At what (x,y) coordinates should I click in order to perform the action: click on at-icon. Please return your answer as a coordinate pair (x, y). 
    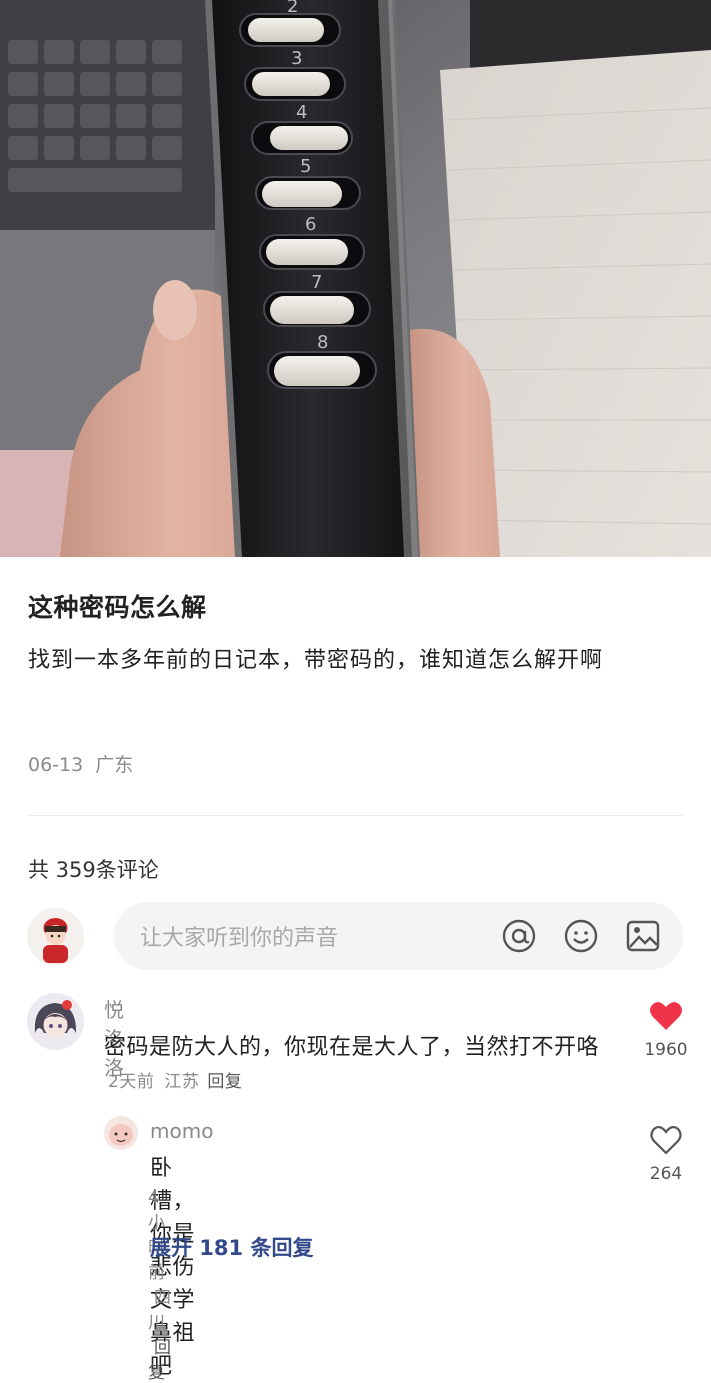
    Looking at the image, I should click on (519, 936).